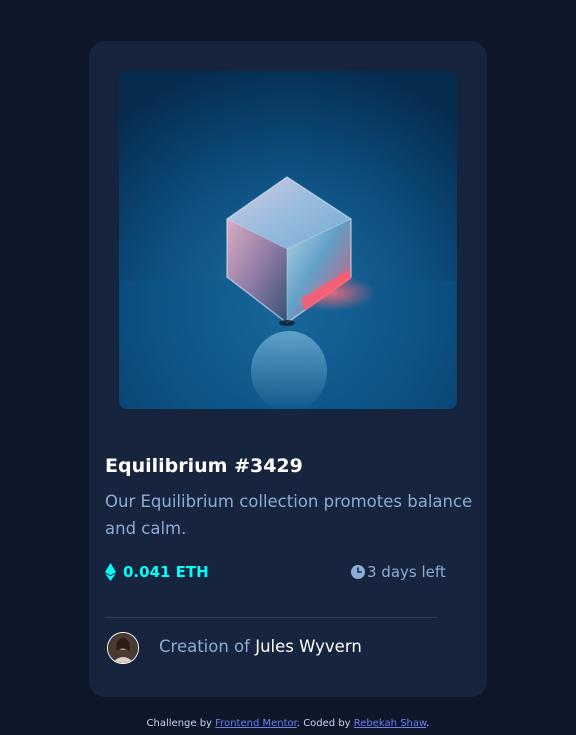 This screenshot has width=576, height=735. I want to click on creator-name: Jules Wyvern, so click(308, 646).